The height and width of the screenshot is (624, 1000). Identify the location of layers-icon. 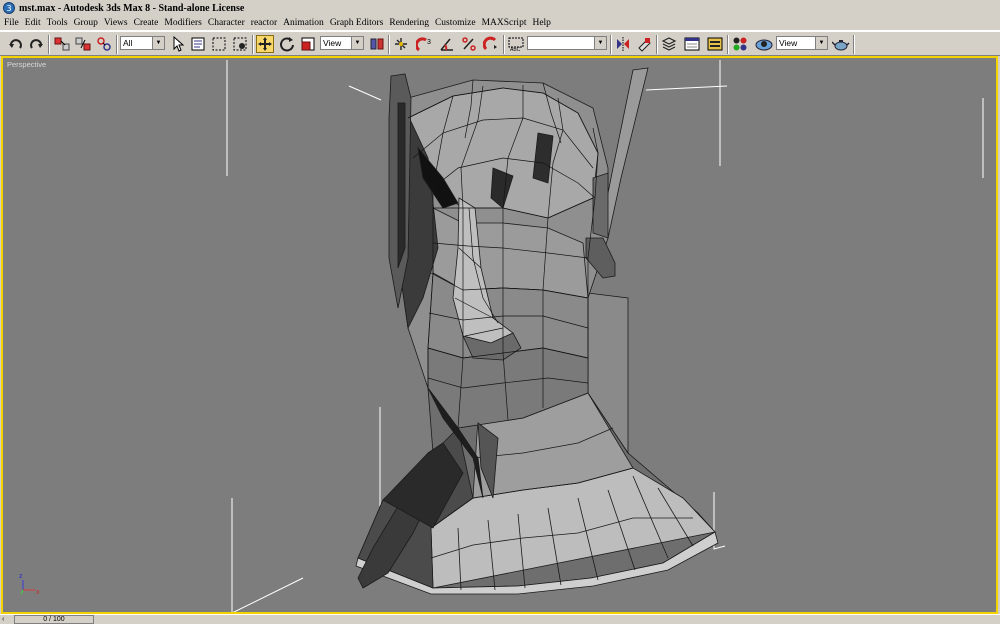
(669, 44).